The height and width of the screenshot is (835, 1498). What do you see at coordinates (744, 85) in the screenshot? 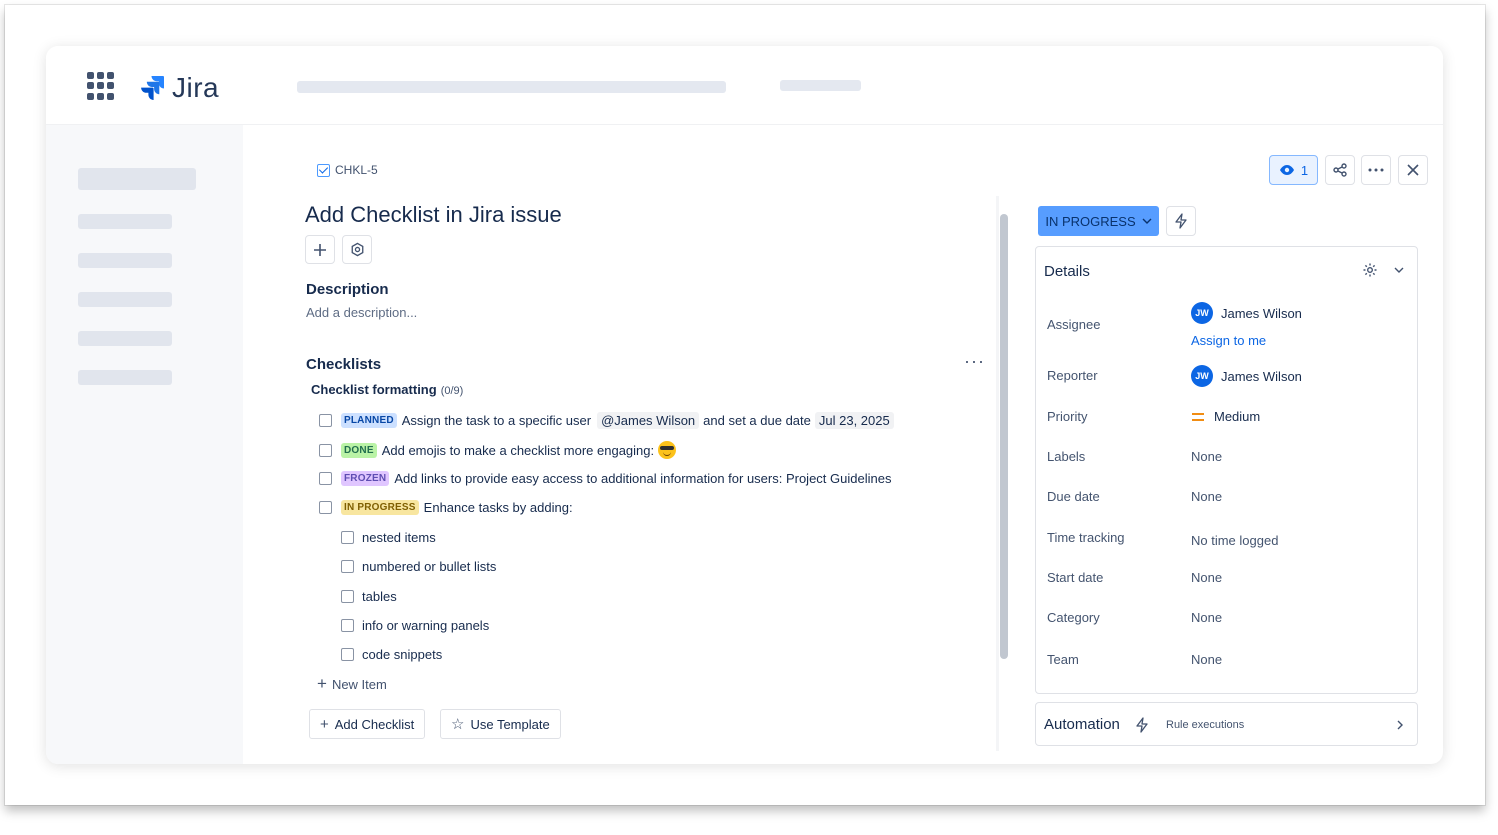
I see `top-navigation: Jira` at bounding box center [744, 85].